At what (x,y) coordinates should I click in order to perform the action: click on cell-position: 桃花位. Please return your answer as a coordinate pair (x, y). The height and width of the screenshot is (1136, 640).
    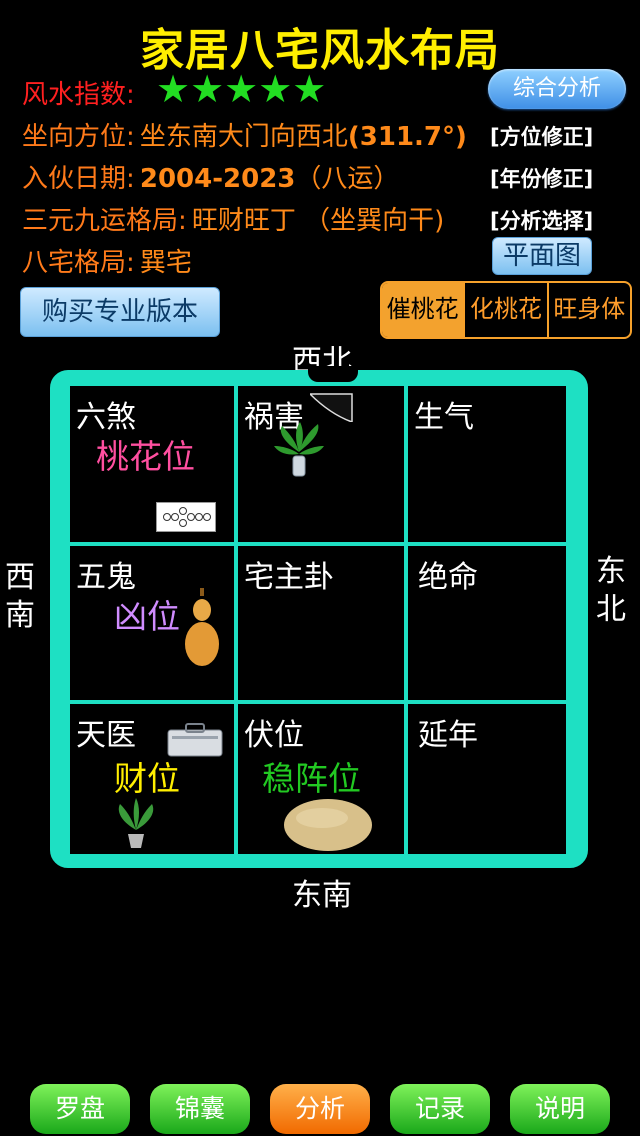
    Looking at the image, I should click on (145, 456).